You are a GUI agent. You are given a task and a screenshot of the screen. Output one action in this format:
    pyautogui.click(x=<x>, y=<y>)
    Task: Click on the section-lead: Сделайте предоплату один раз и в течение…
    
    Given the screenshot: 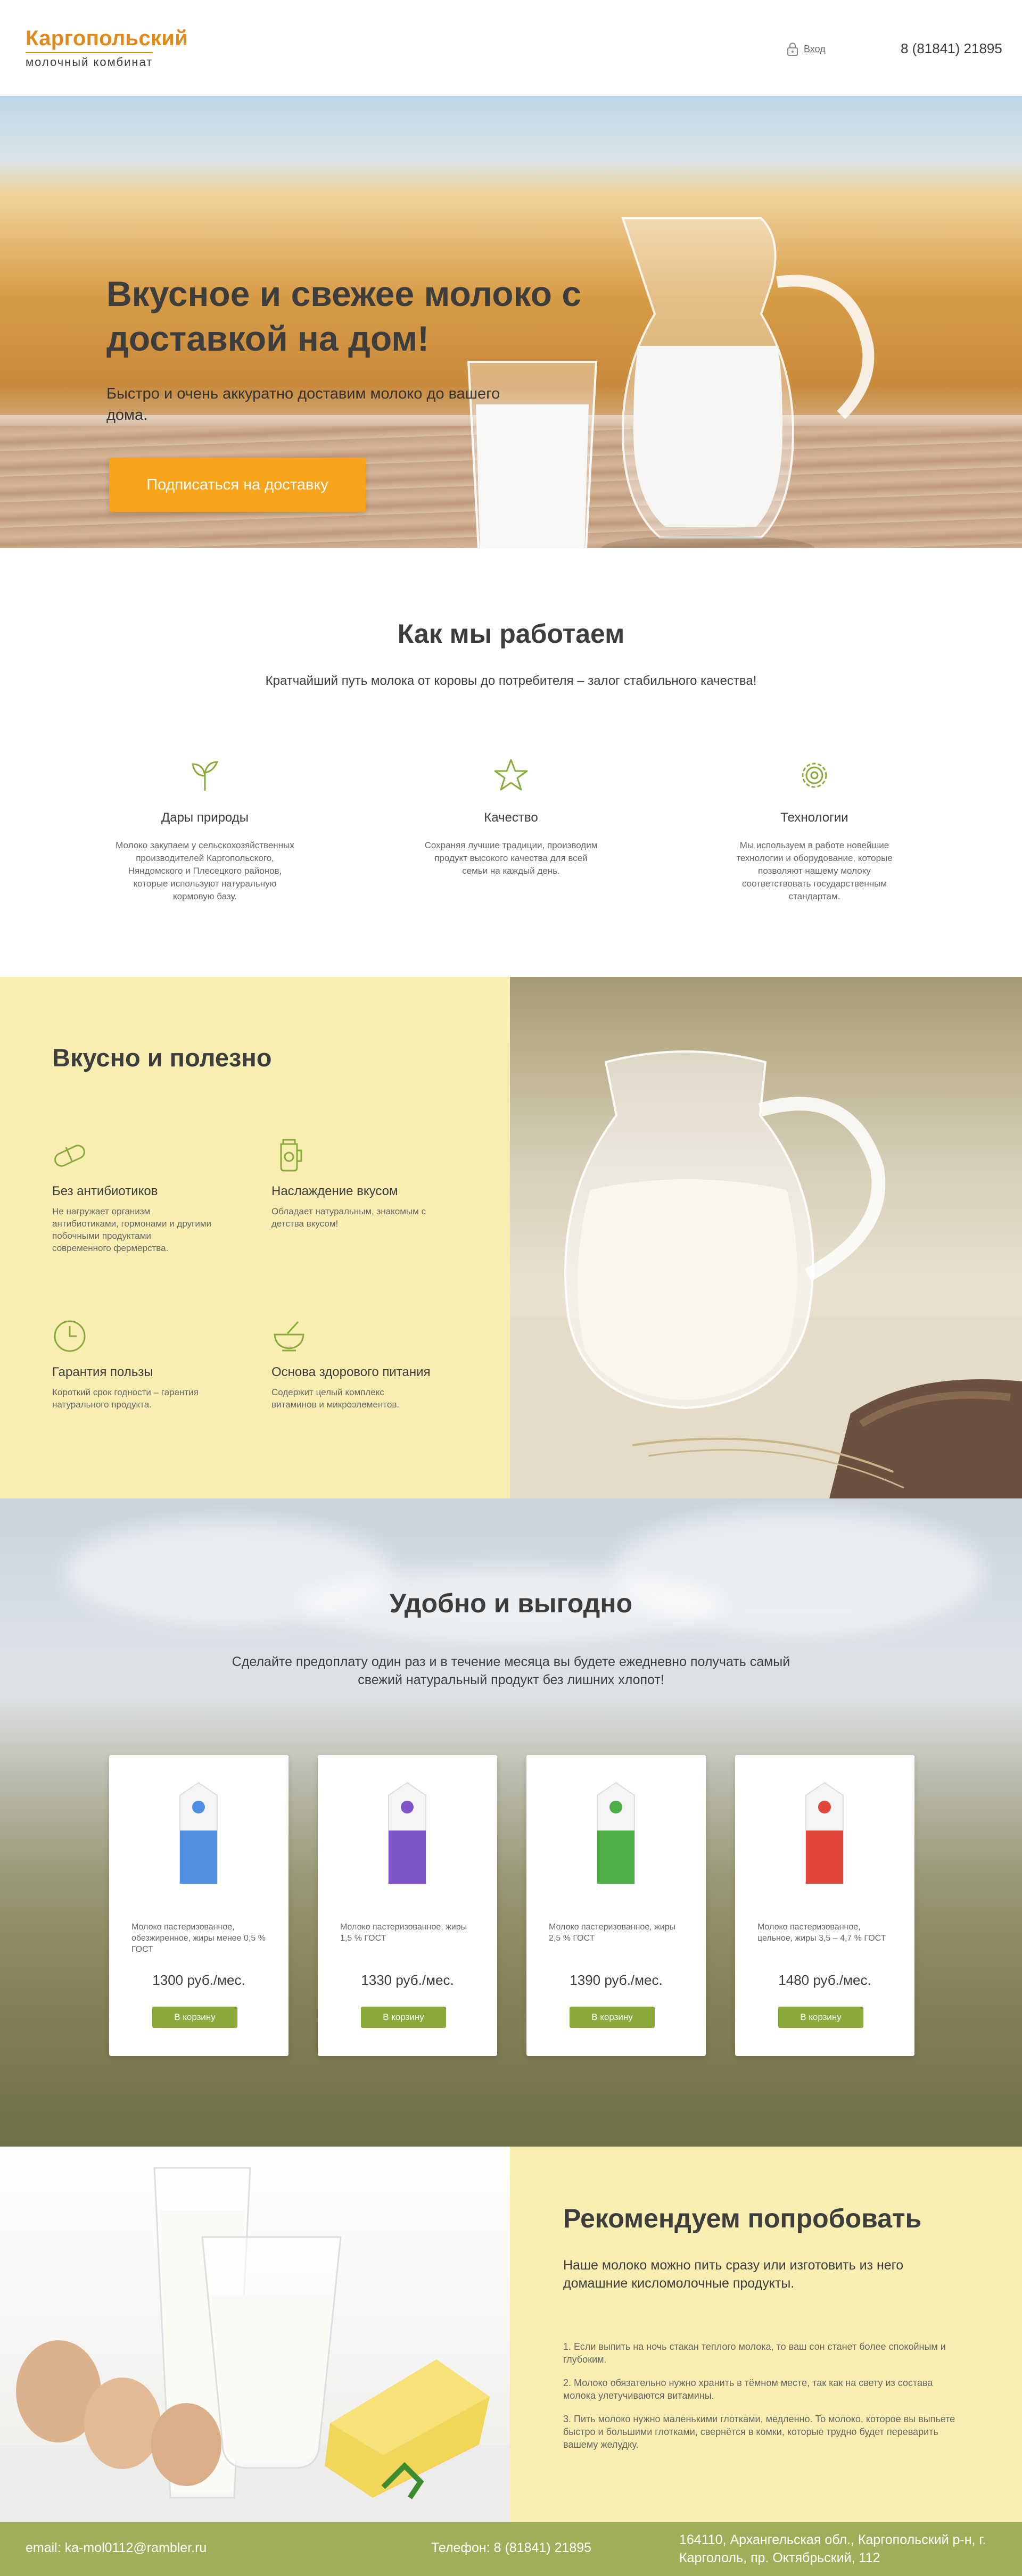 What is the action you would take?
    pyautogui.click(x=511, y=1670)
    